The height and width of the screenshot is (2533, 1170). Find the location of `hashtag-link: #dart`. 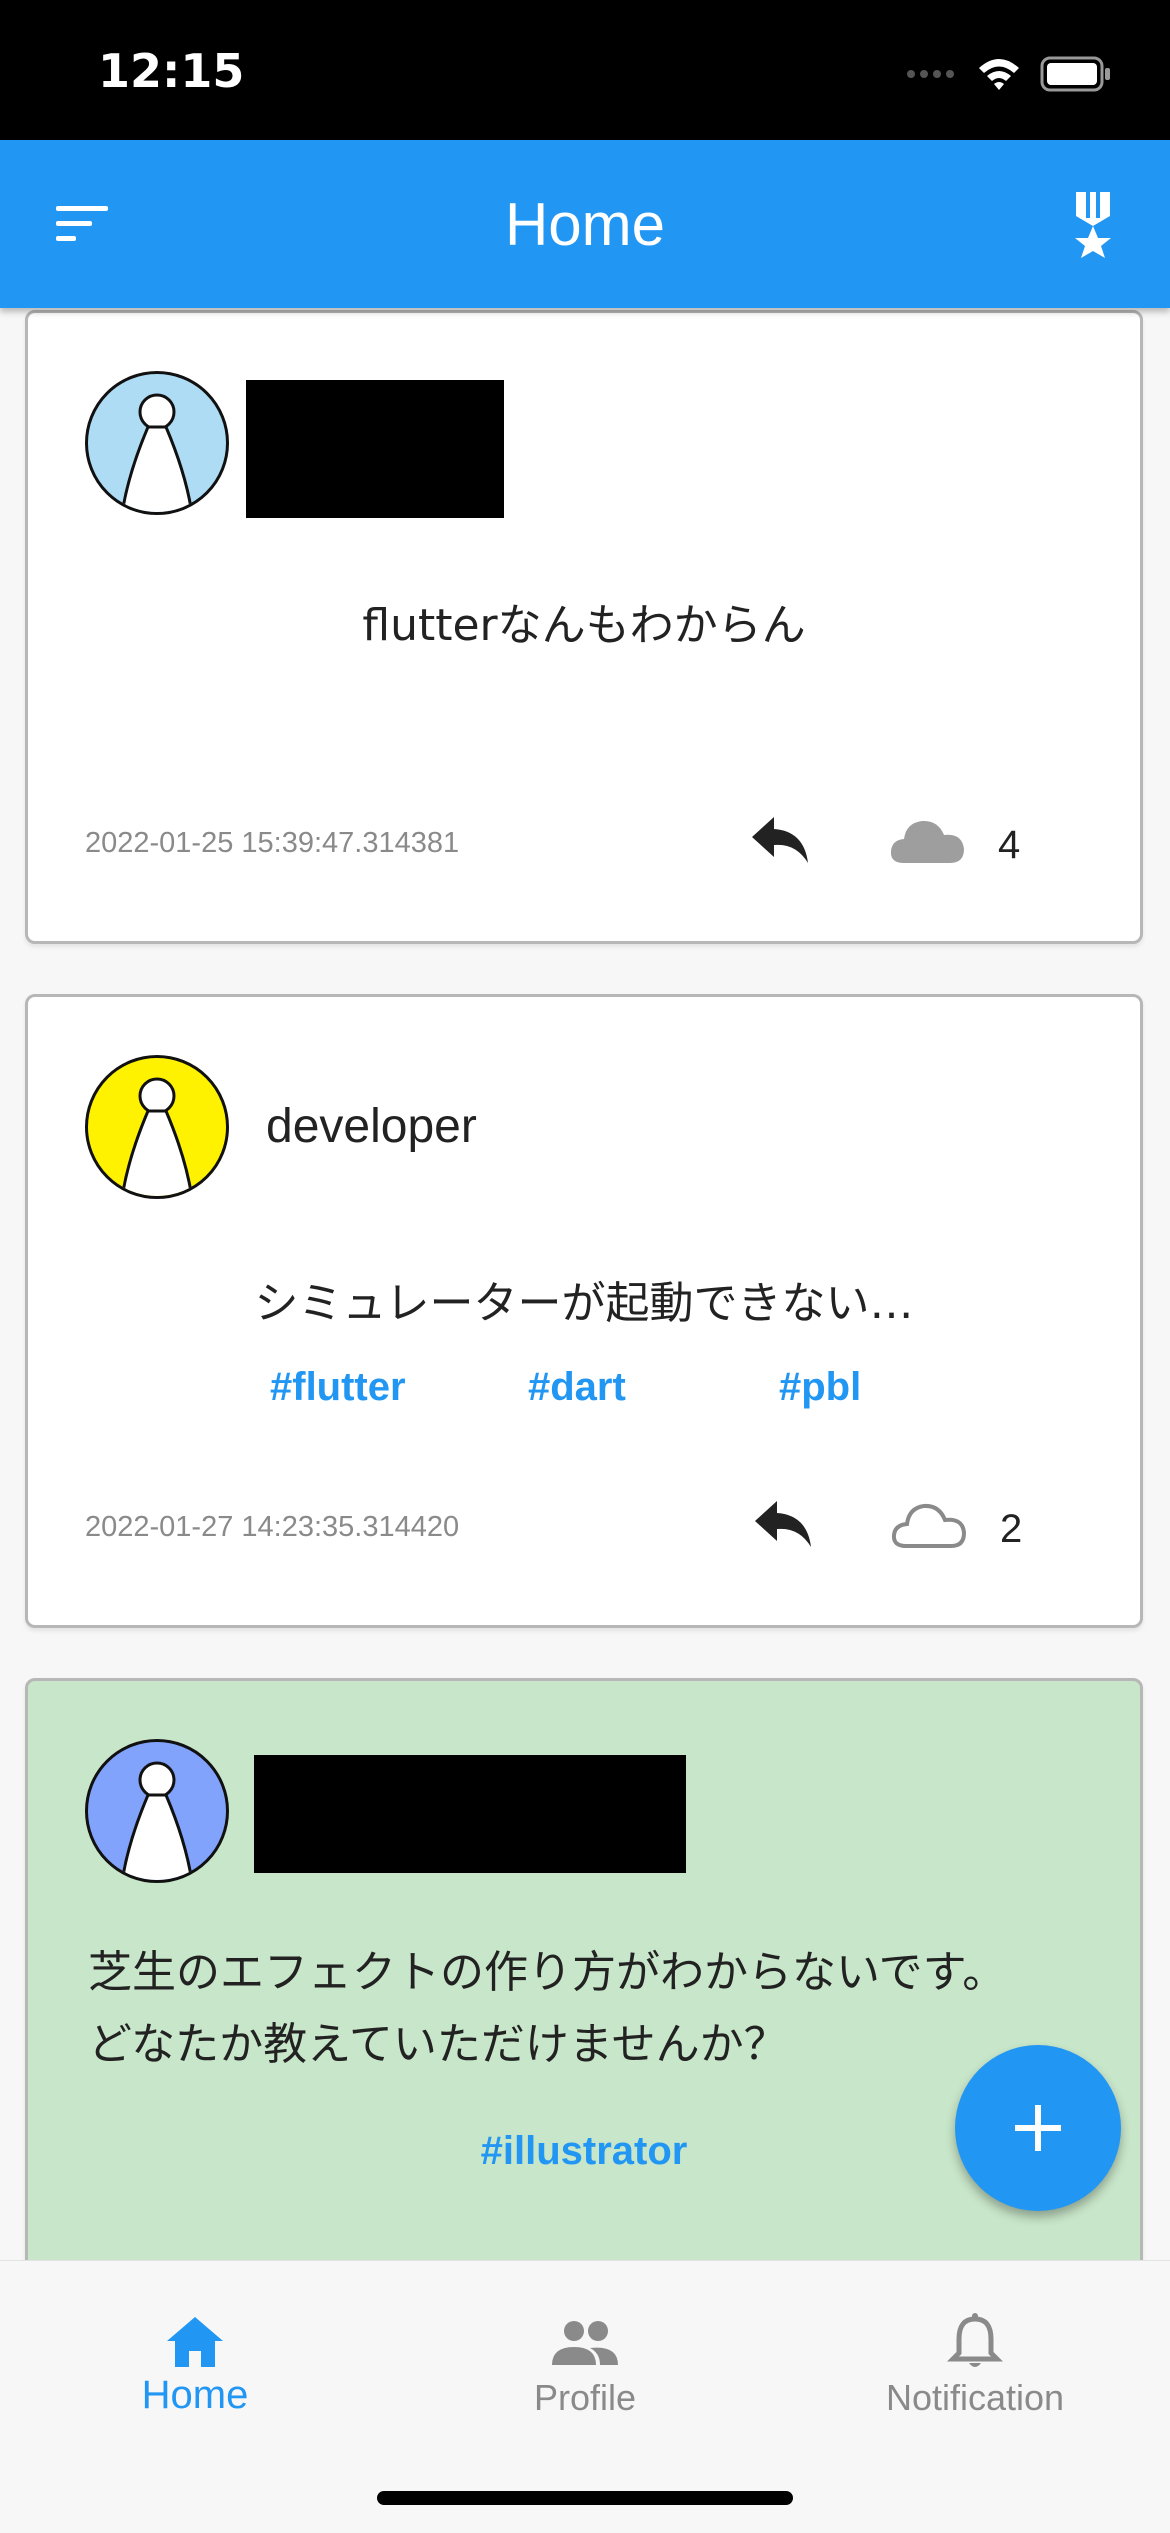

hashtag-link: #dart is located at coordinates (577, 1387).